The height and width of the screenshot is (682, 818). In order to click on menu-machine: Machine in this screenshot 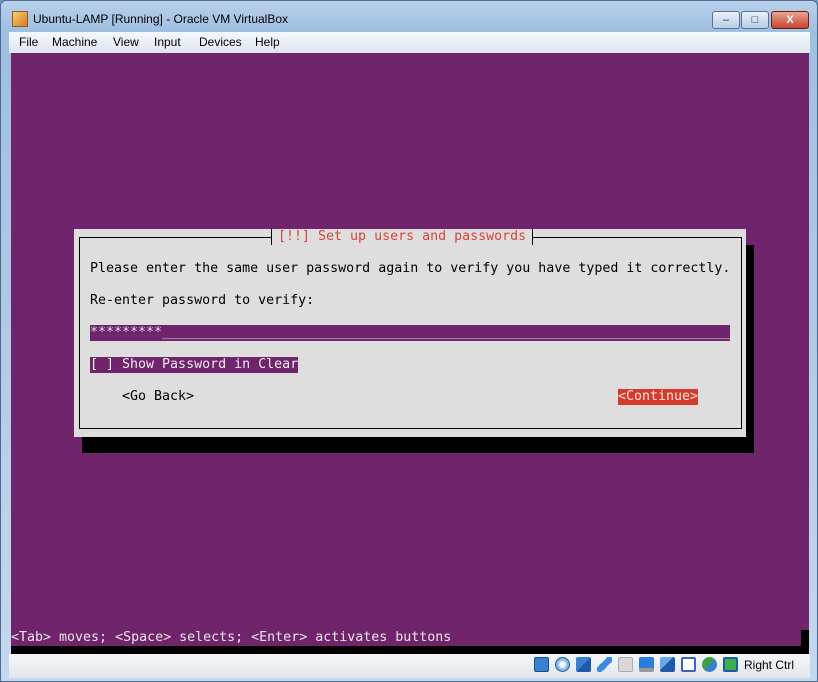, I will do `click(74, 42)`.